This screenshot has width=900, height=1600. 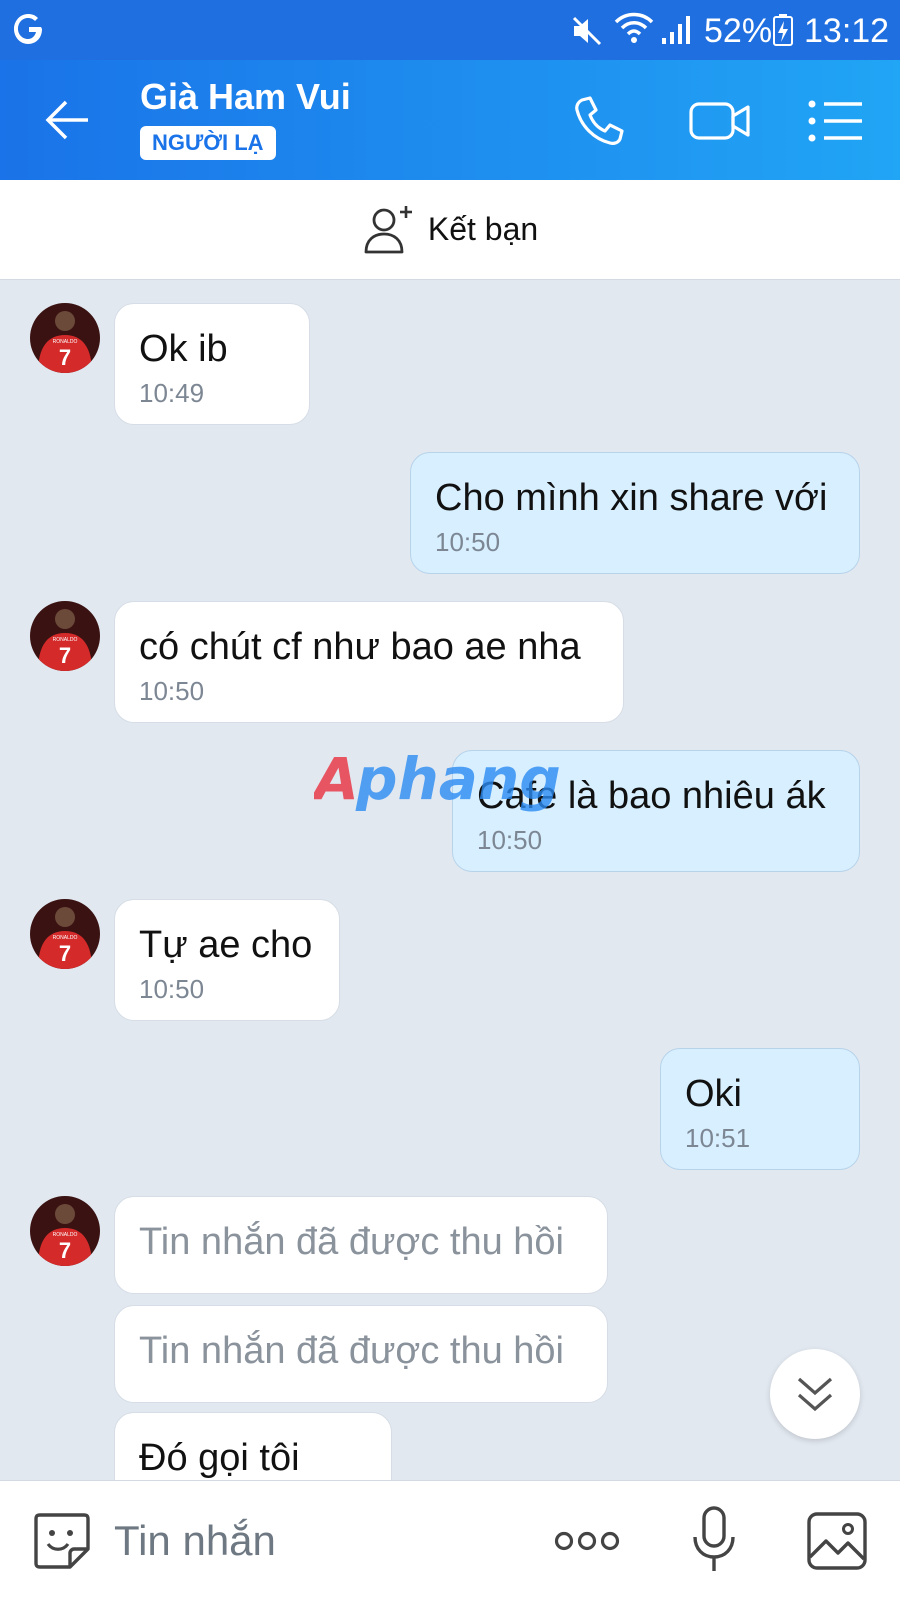 What do you see at coordinates (183, 349) in the screenshot?
I see `message-text: Ok ib` at bounding box center [183, 349].